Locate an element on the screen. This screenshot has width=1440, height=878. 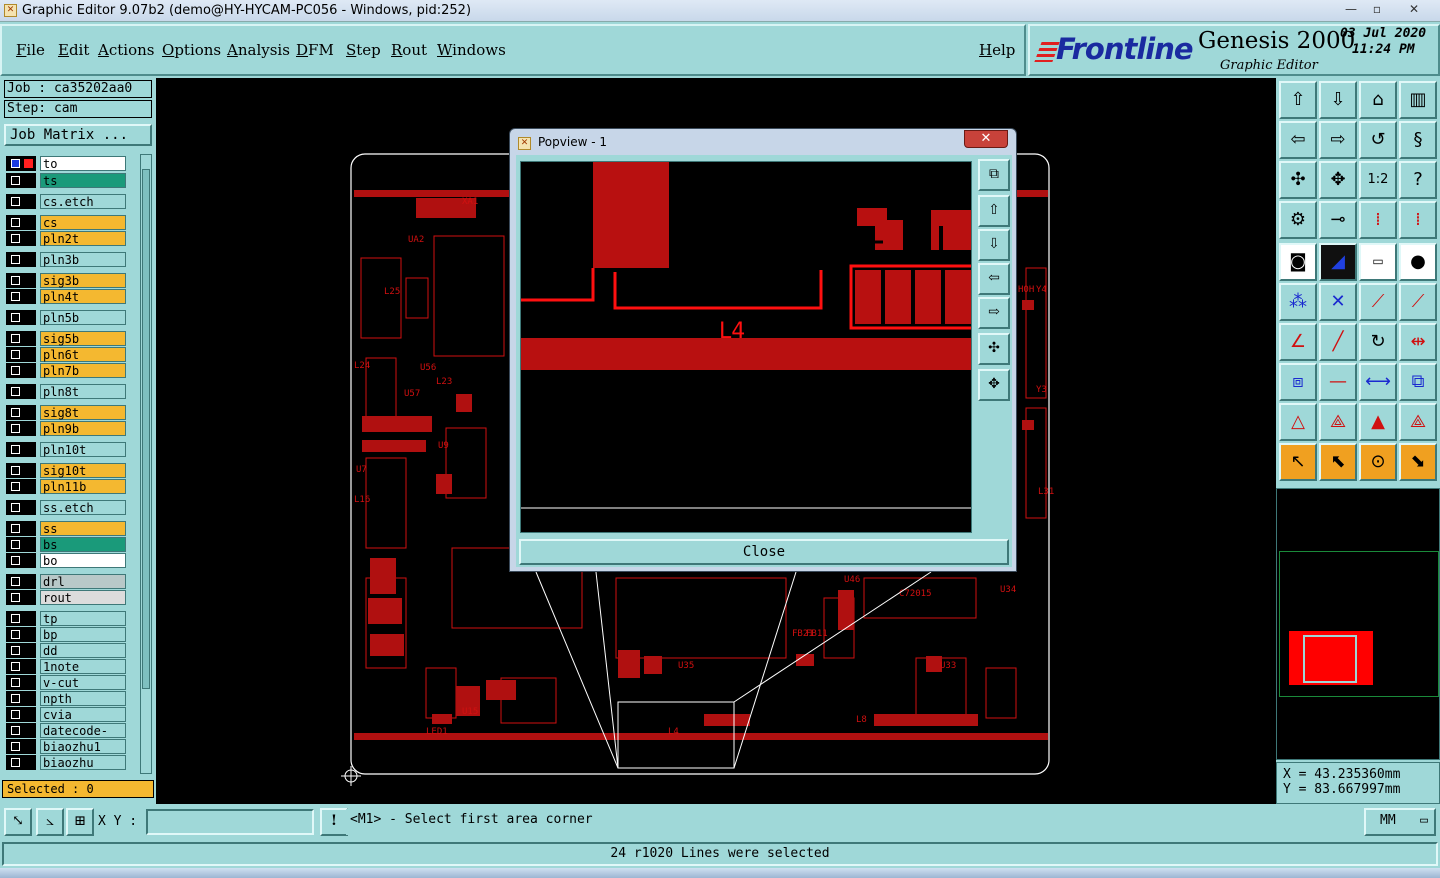
zoom-center-icon: ✥ is located at coordinates (1338, 180).